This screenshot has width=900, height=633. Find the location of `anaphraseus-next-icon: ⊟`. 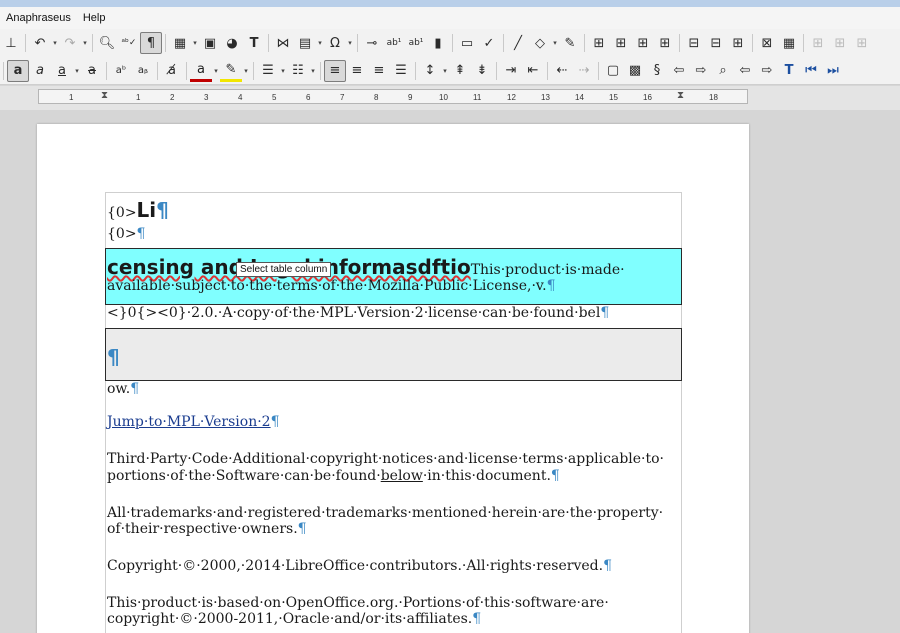

anaphraseus-next-icon: ⊟ is located at coordinates (694, 43).